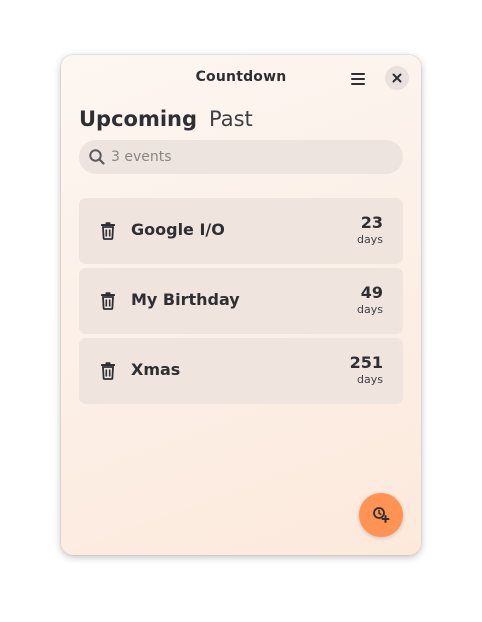  What do you see at coordinates (241, 371) in the screenshot?
I see `event-row-xmas: Xmas 251 days` at bounding box center [241, 371].